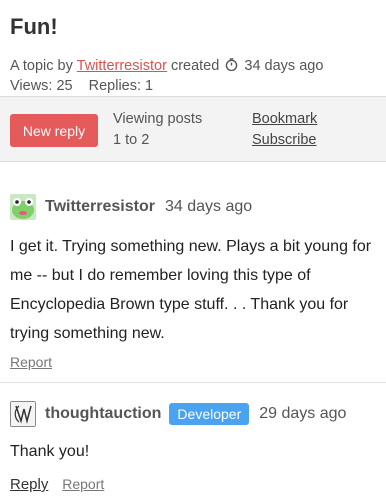  Describe the element at coordinates (103, 414) in the screenshot. I see `username: thoughtauction` at that location.